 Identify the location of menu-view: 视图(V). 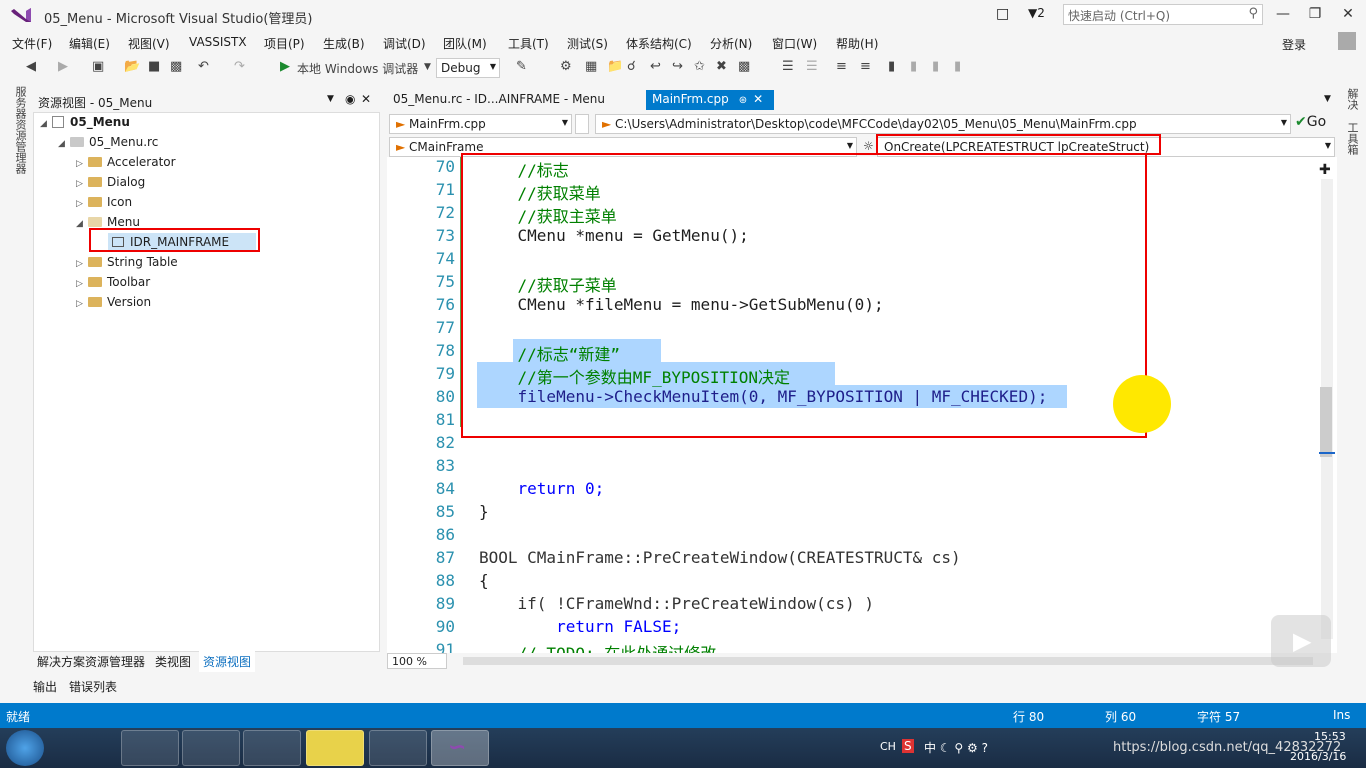
(149, 43).